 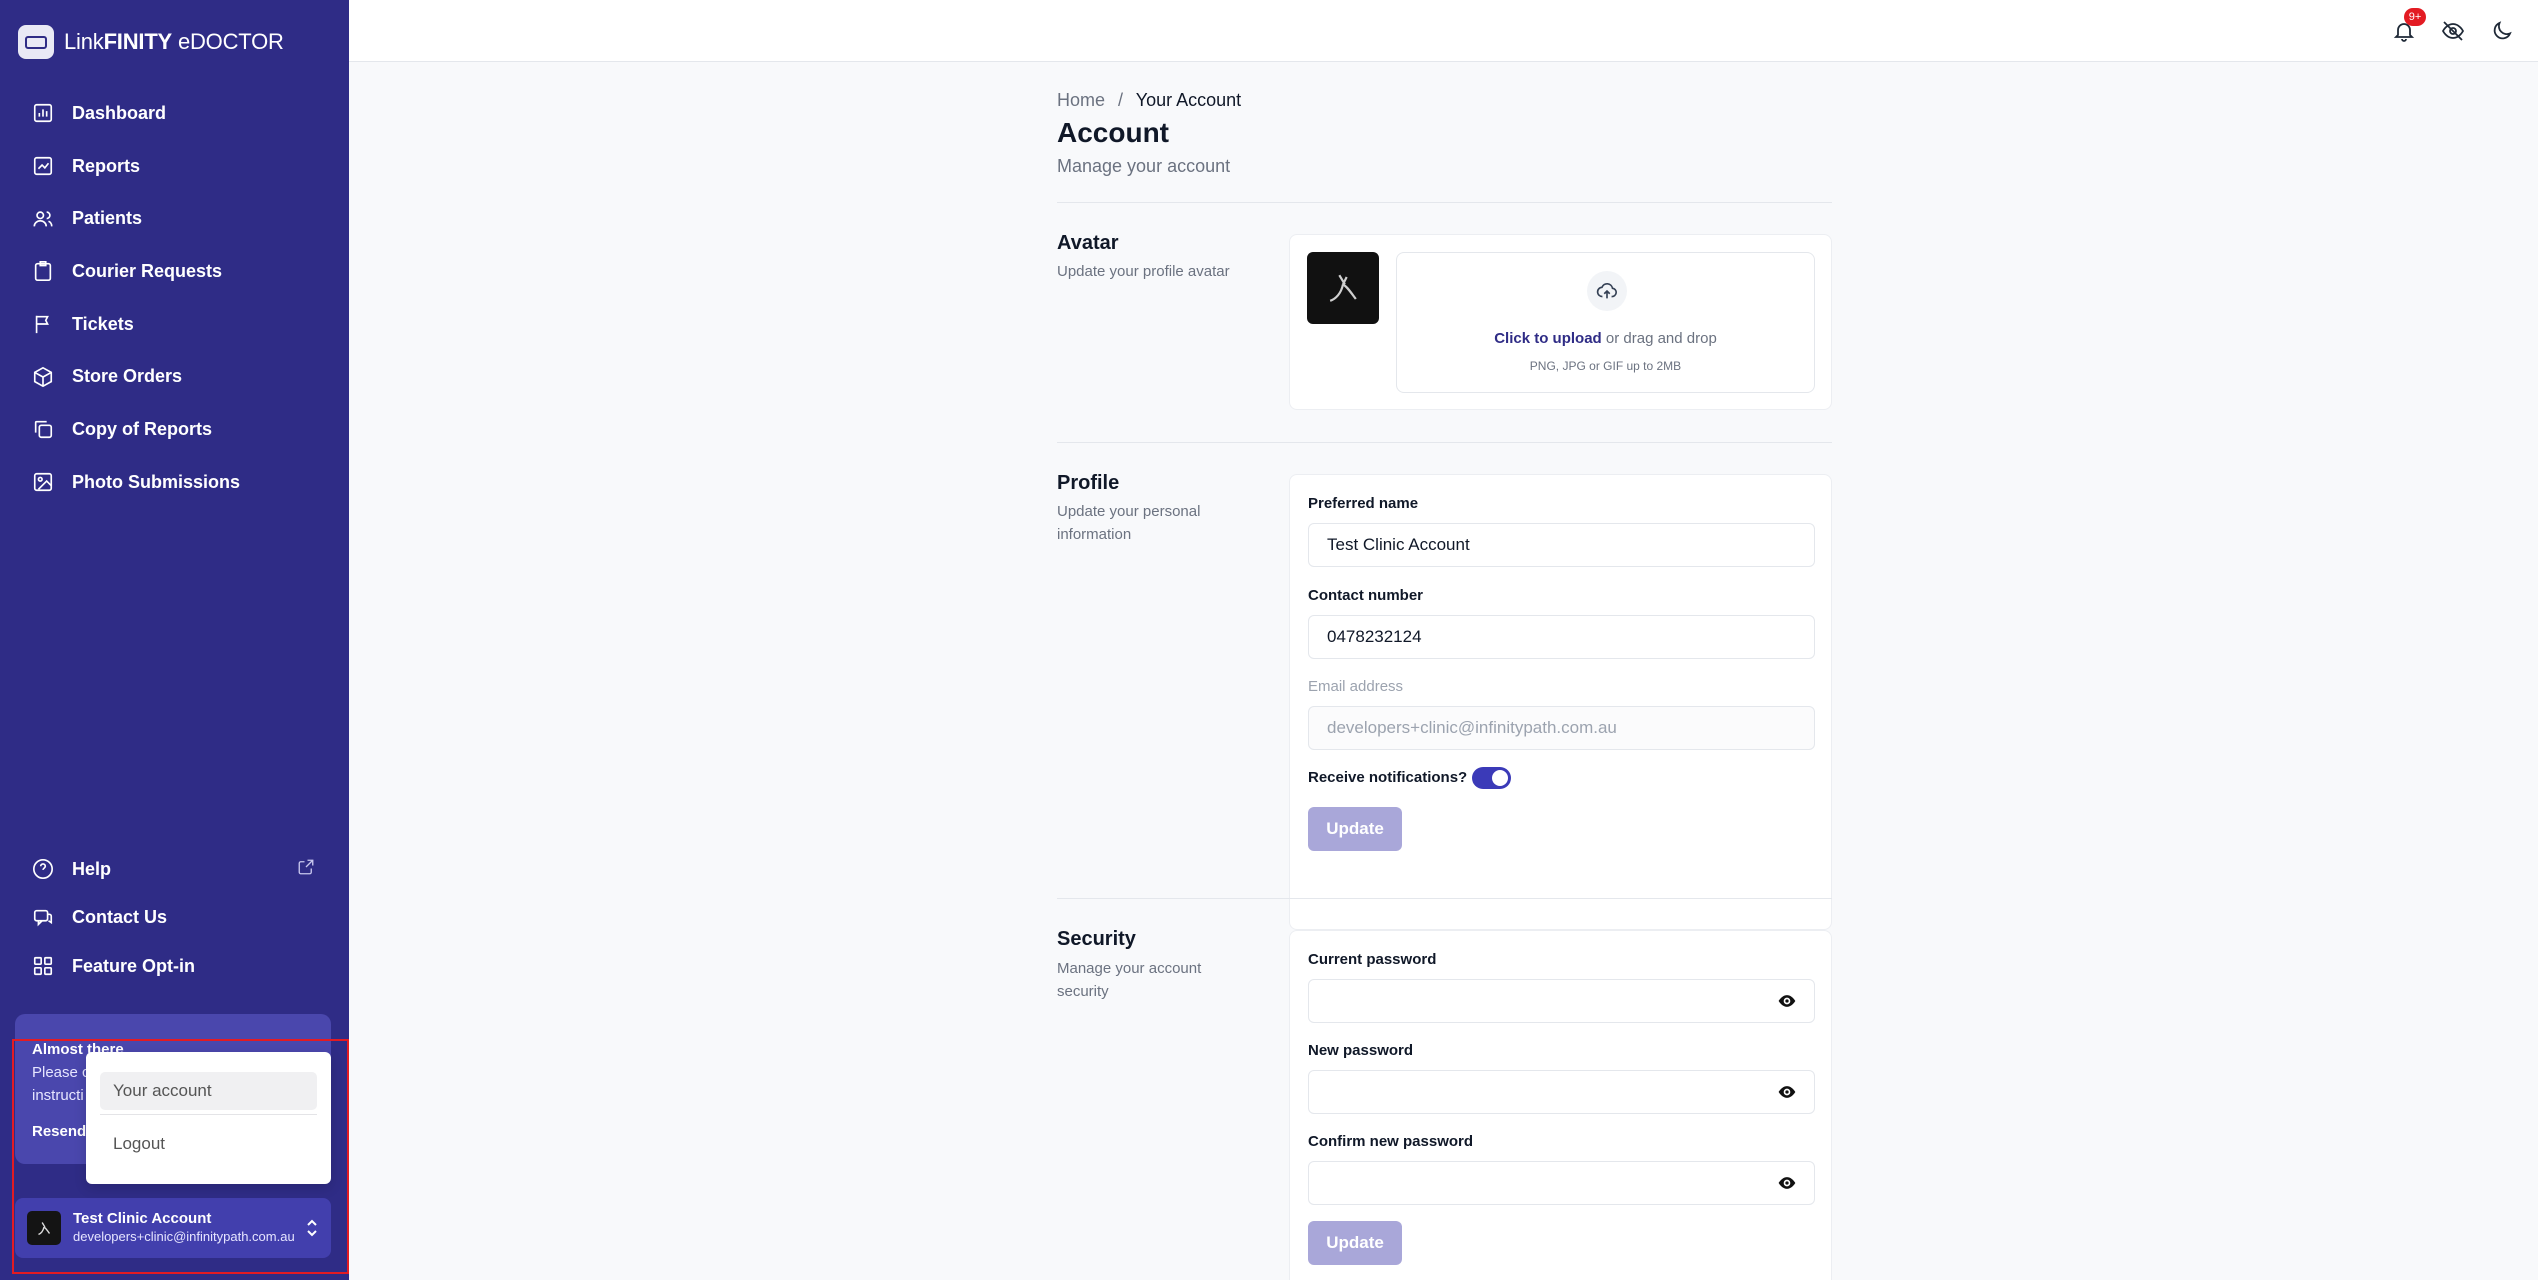 What do you see at coordinates (43, 271) in the screenshot?
I see `clipboard-icon` at bounding box center [43, 271].